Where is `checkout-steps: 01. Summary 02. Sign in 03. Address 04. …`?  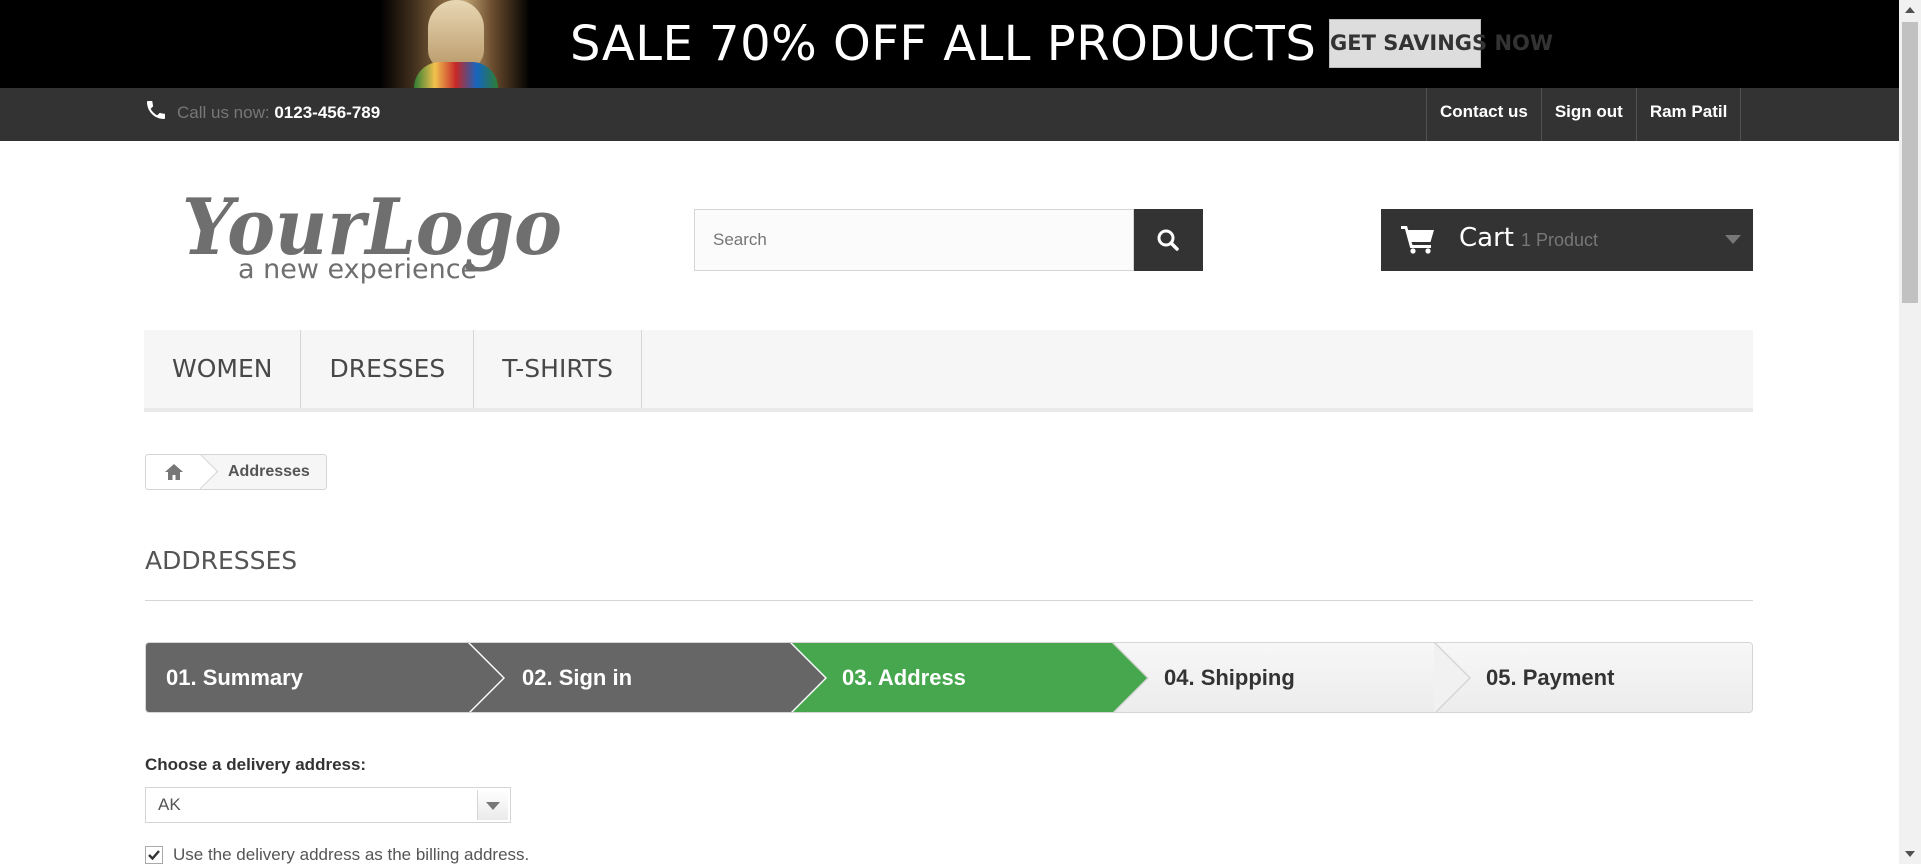 checkout-steps: 01. Summary 02. Sign in 03. Address 04. … is located at coordinates (949, 677).